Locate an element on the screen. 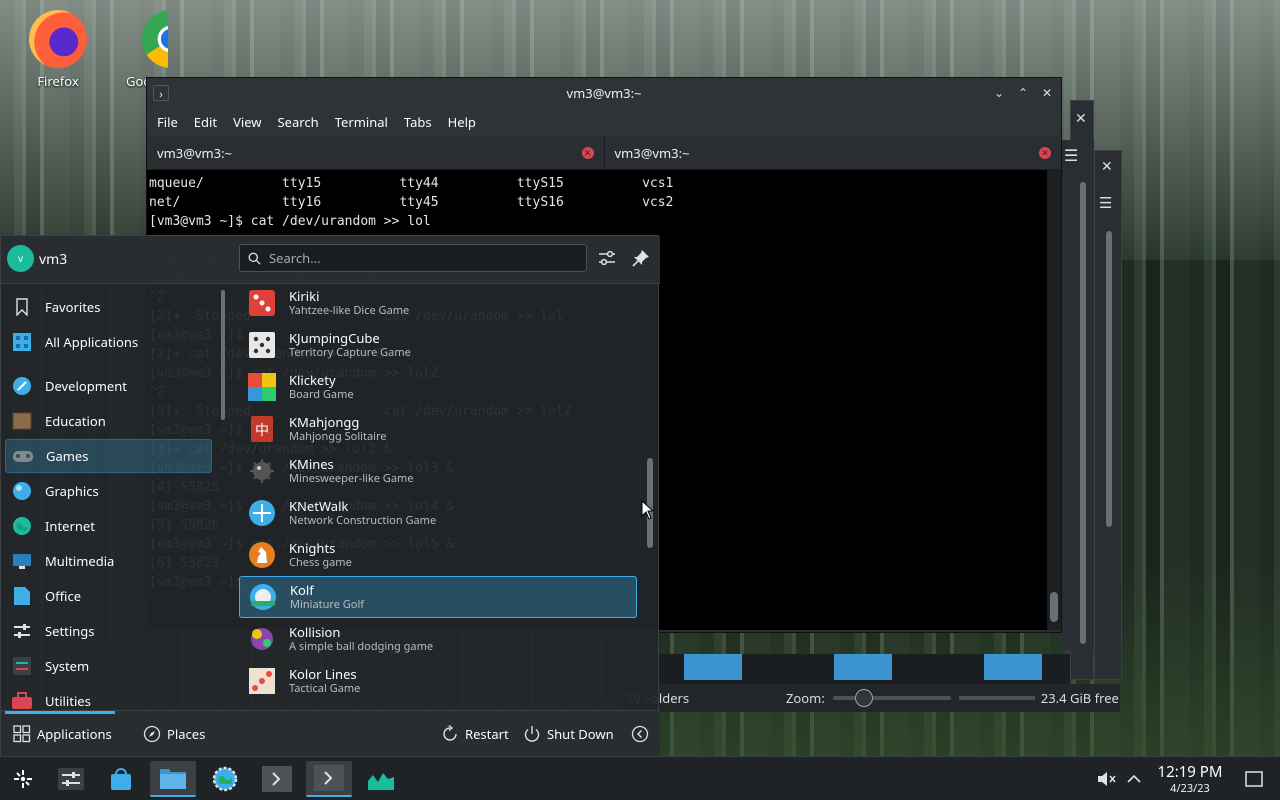 The image size is (1280, 800). discover-task is located at coordinates (121, 779).